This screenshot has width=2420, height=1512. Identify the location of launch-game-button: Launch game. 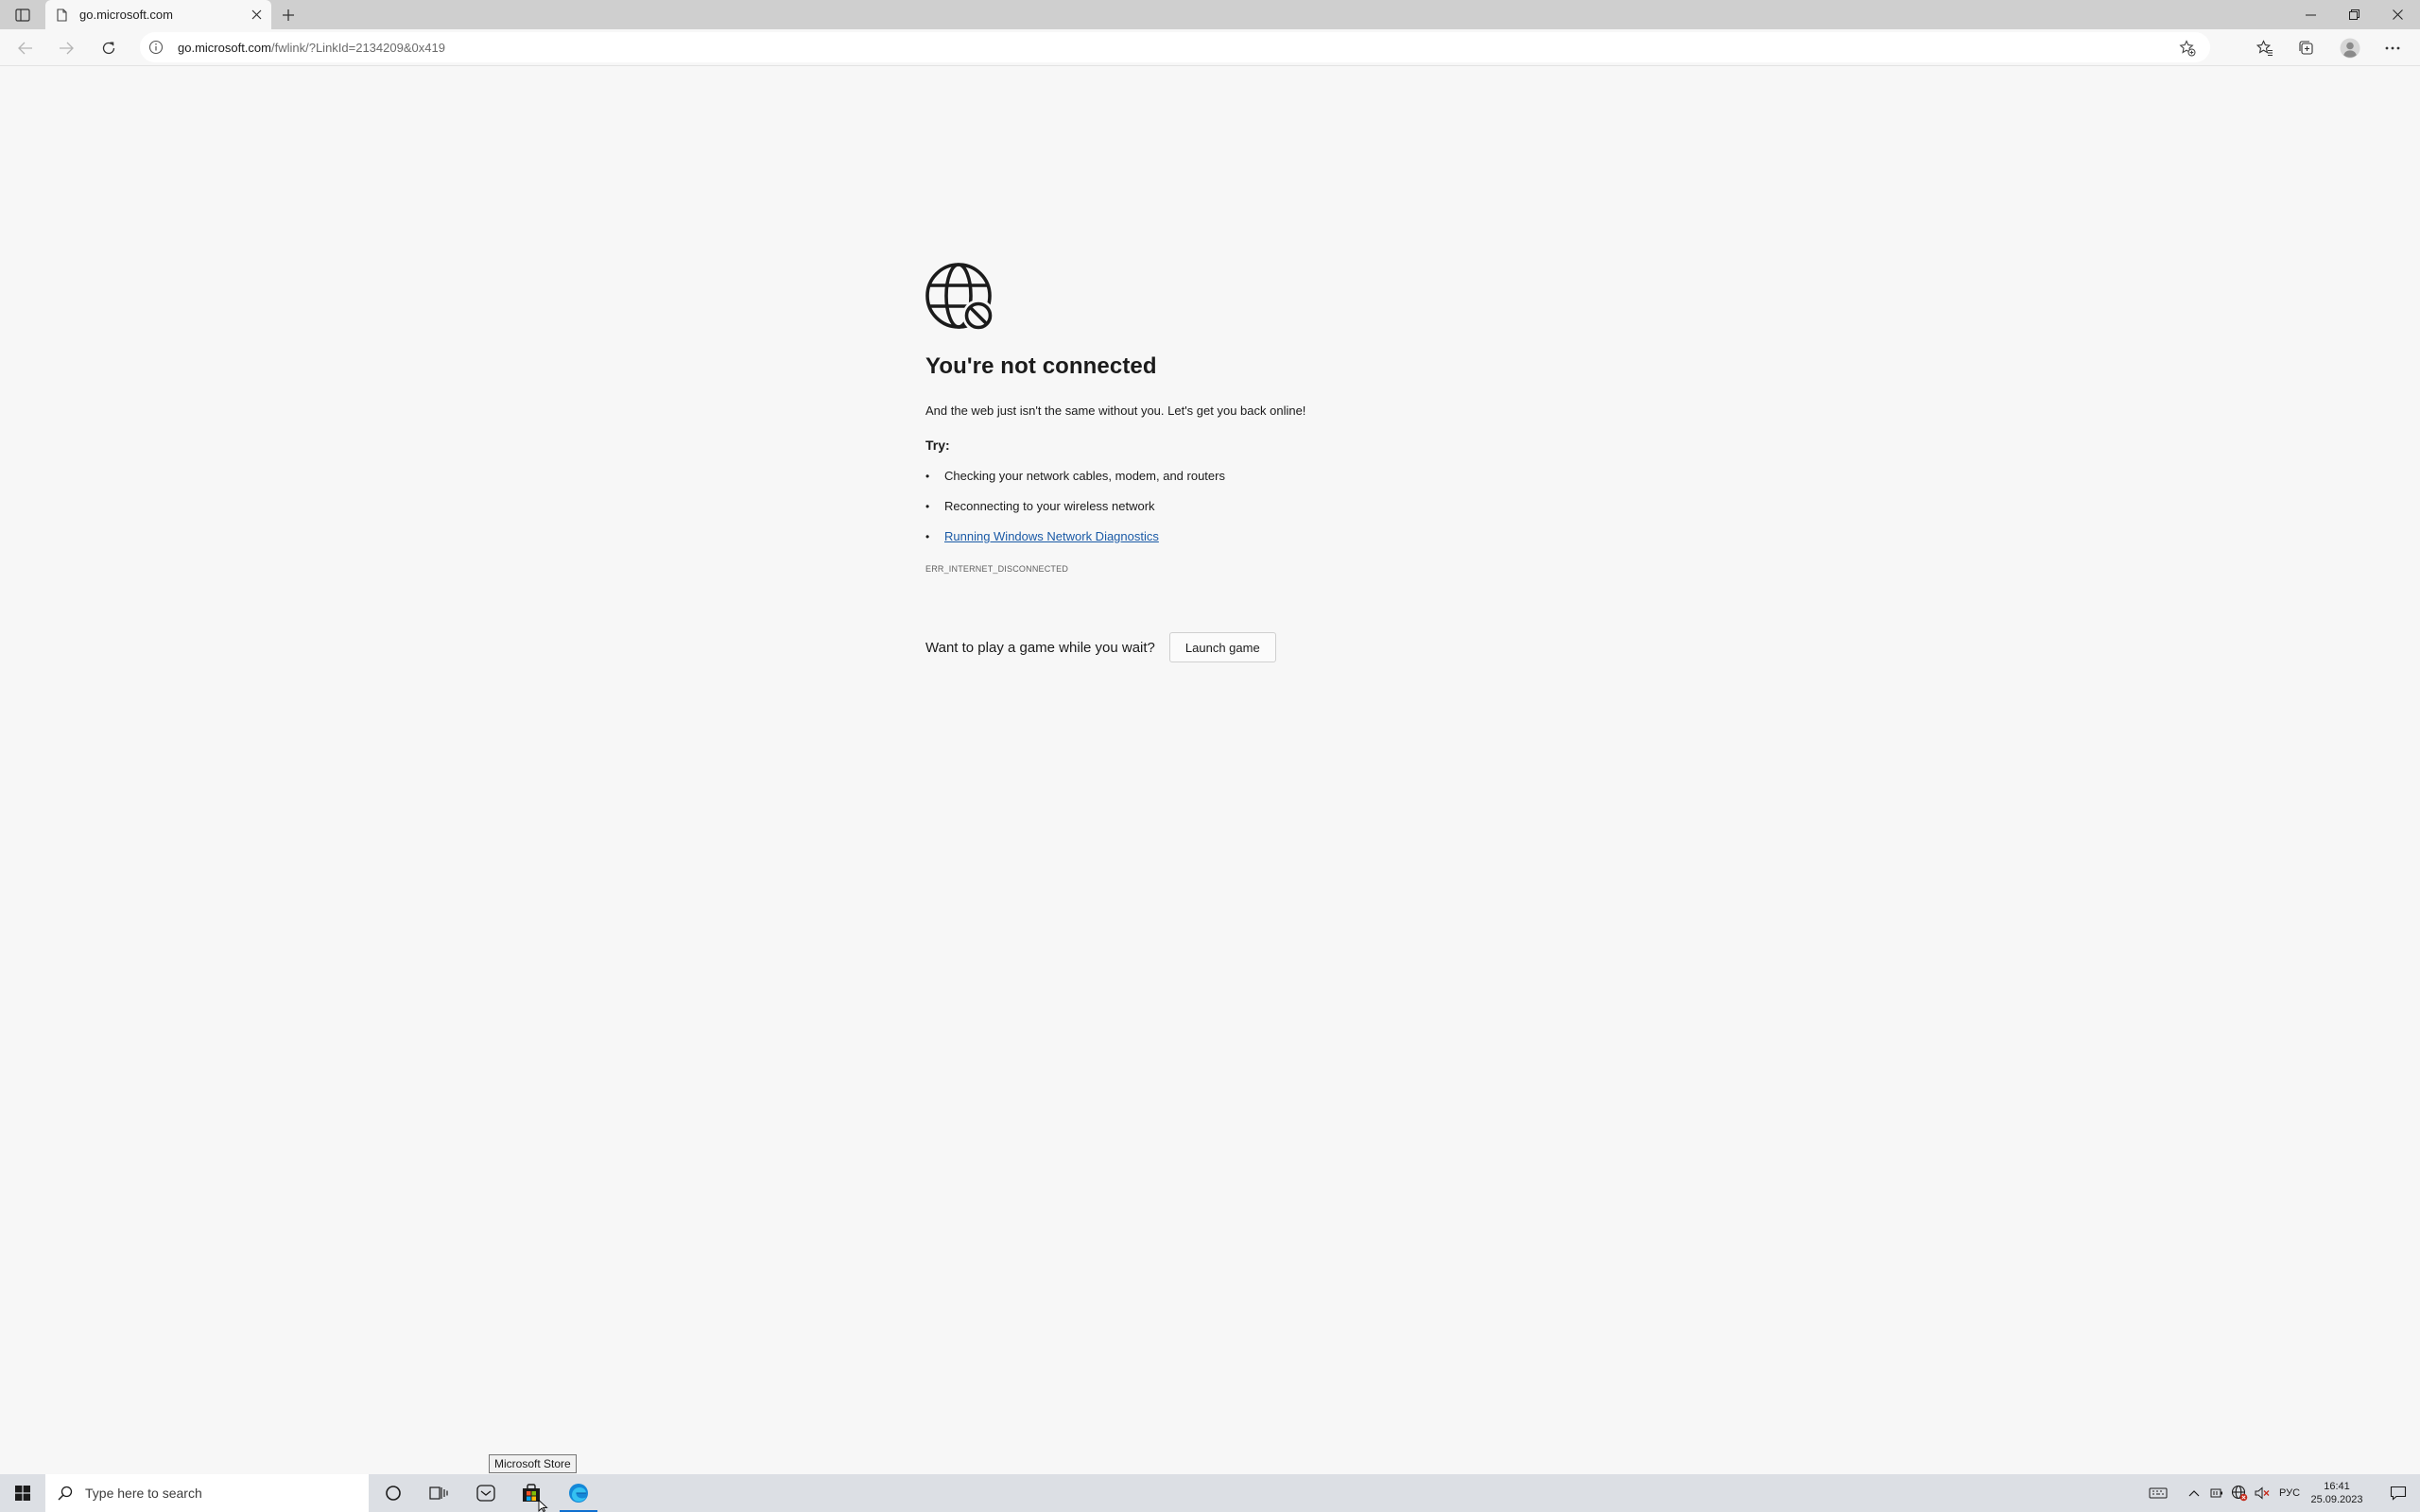
(1222, 647).